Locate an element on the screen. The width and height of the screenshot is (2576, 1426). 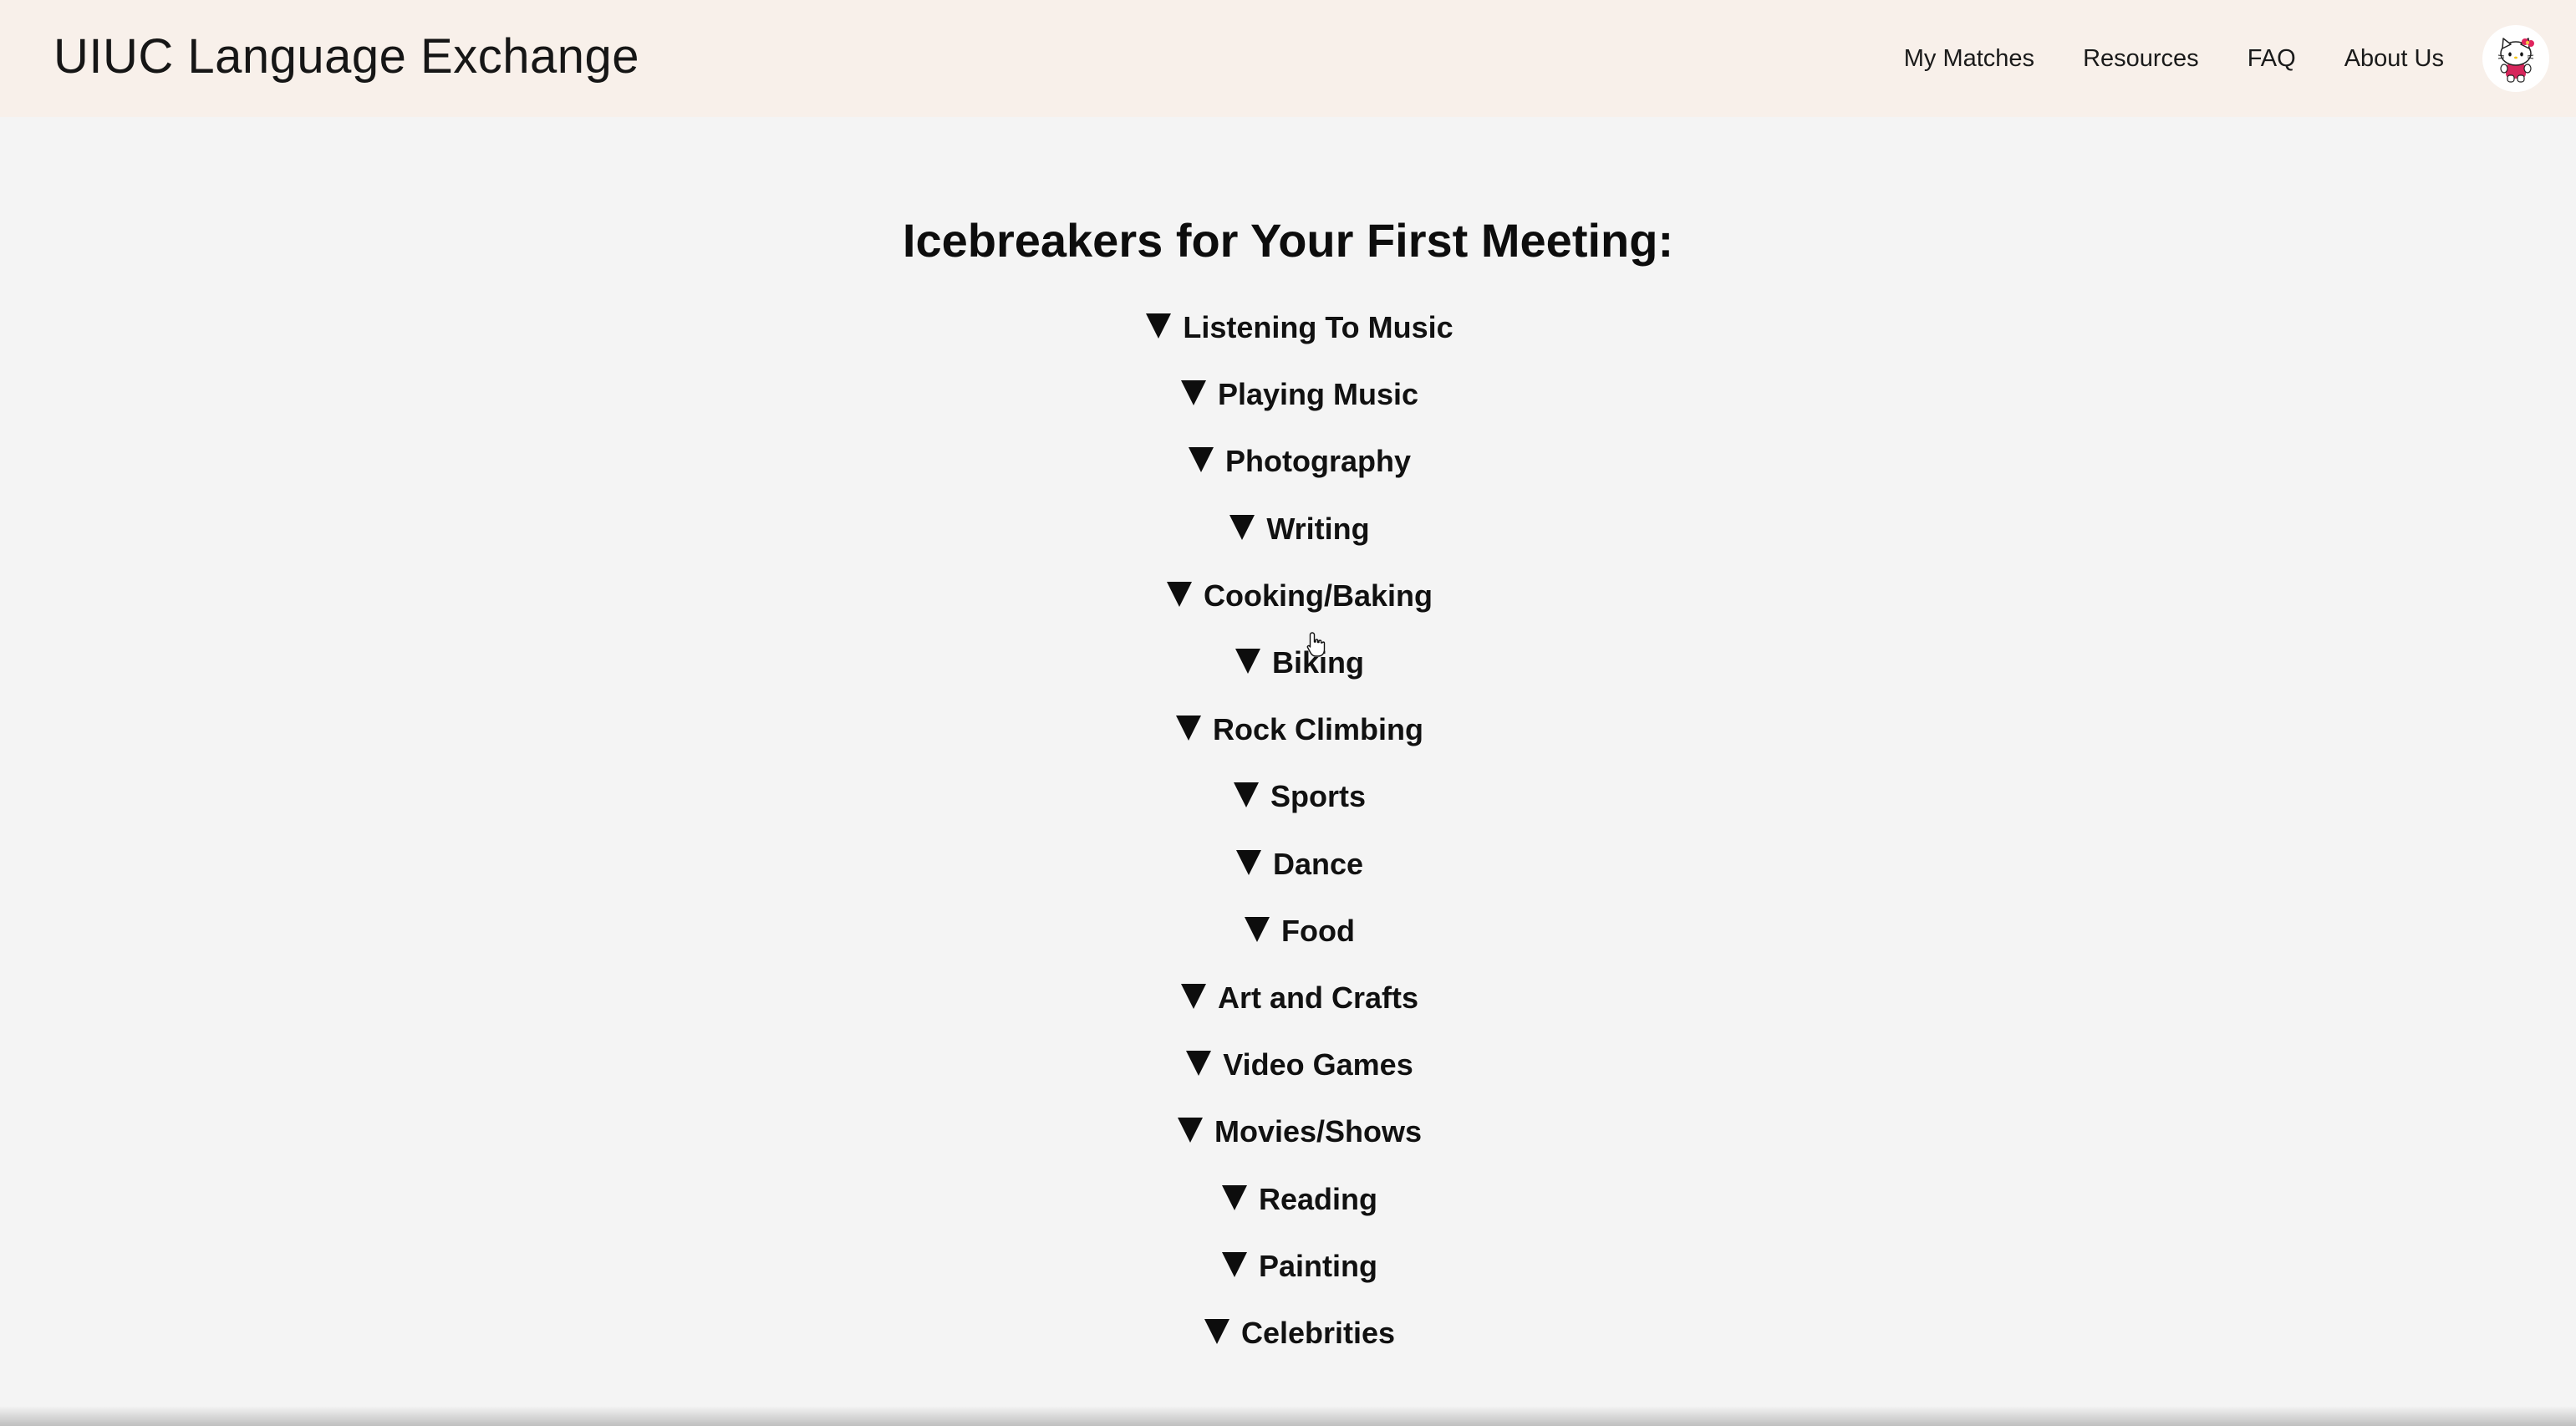
nav-links: My Matches Resources FAQ About Us is located at coordinates (2226, 59).